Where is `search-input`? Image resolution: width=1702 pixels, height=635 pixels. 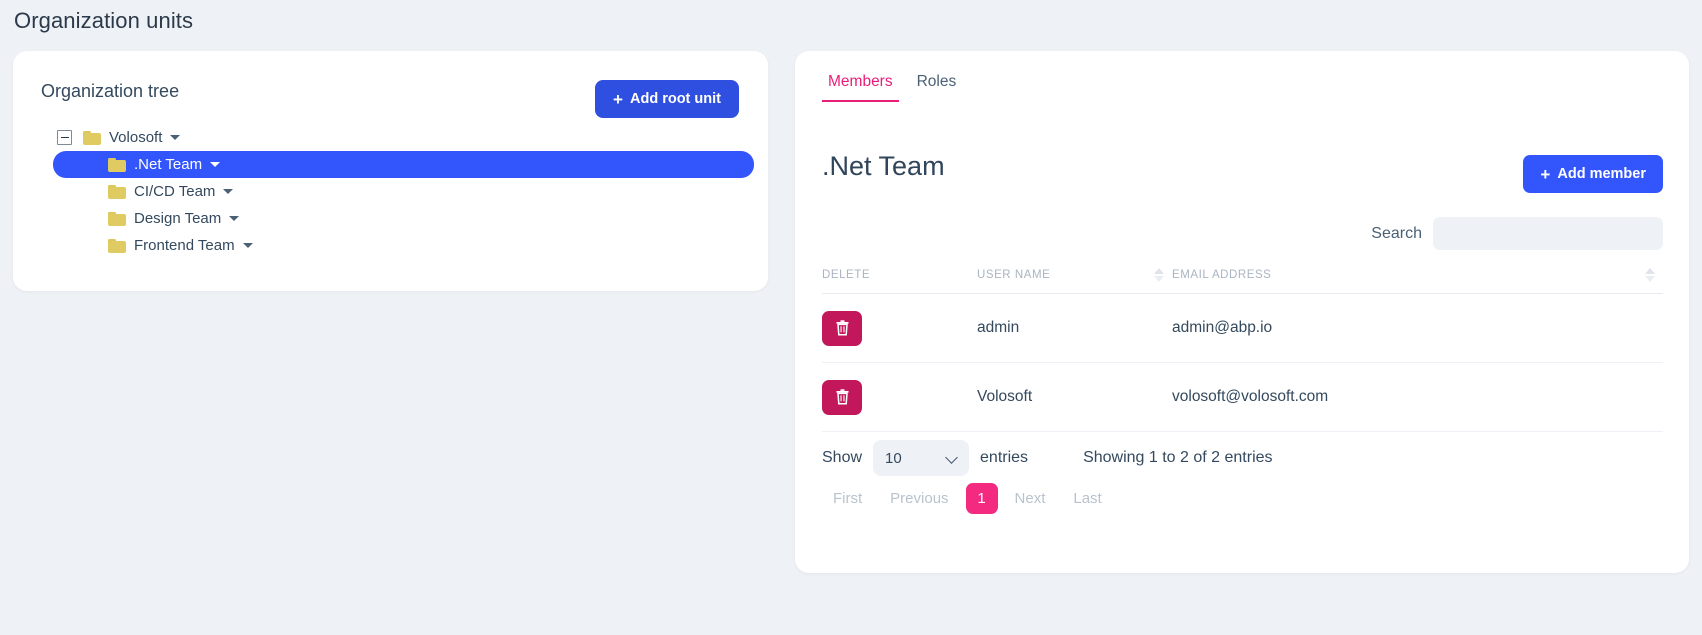 search-input is located at coordinates (1548, 233).